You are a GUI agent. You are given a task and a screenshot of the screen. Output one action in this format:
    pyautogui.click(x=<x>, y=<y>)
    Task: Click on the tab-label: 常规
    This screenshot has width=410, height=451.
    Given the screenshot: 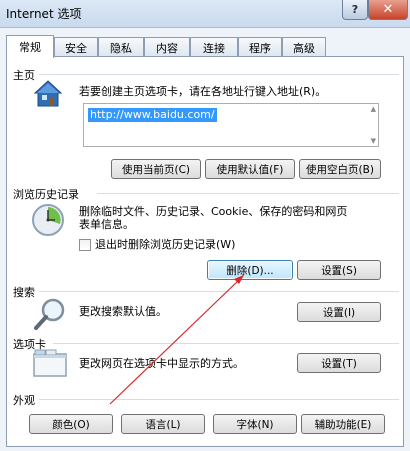 What is the action you would take?
    pyautogui.click(x=30, y=47)
    